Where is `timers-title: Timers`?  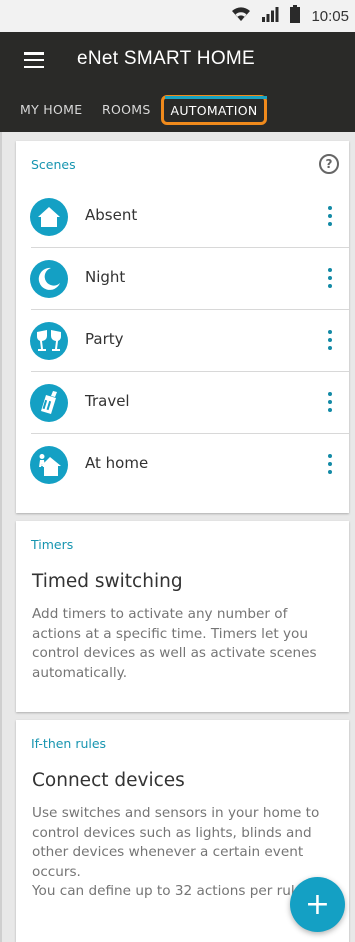 timers-title: Timers is located at coordinates (52, 544).